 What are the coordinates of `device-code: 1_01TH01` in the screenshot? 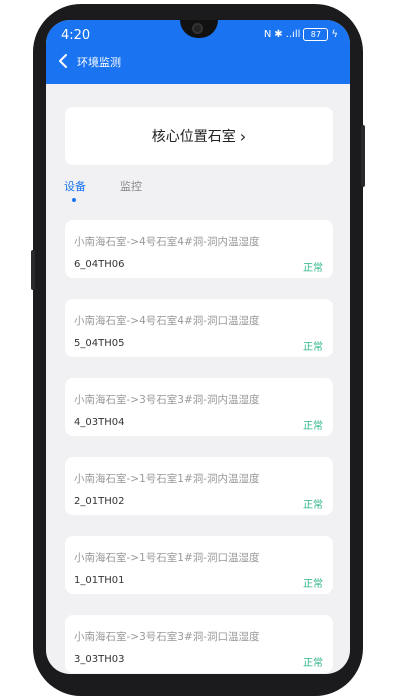 It's located at (99, 580).